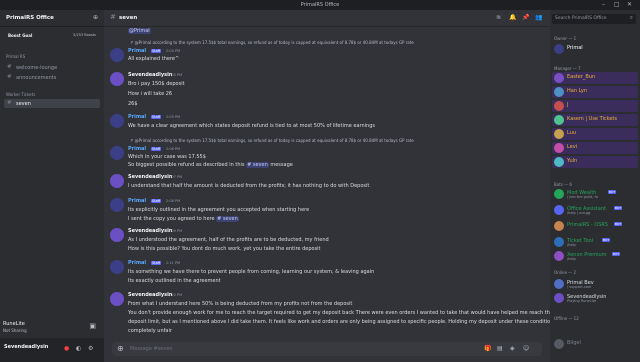  I want to click on member-group-header: Manager — 7, so click(567, 68).